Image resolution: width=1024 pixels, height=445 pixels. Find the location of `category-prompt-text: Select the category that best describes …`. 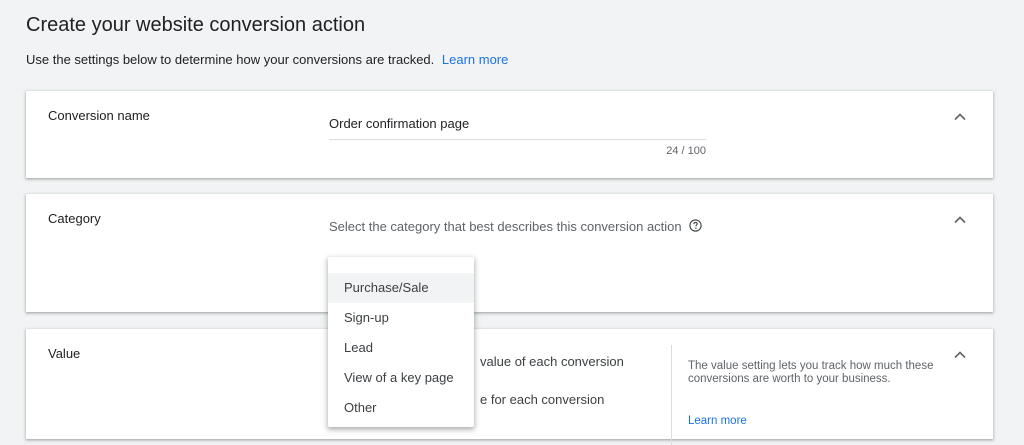

category-prompt-text: Select the category that best describes … is located at coordinates (505, 226).